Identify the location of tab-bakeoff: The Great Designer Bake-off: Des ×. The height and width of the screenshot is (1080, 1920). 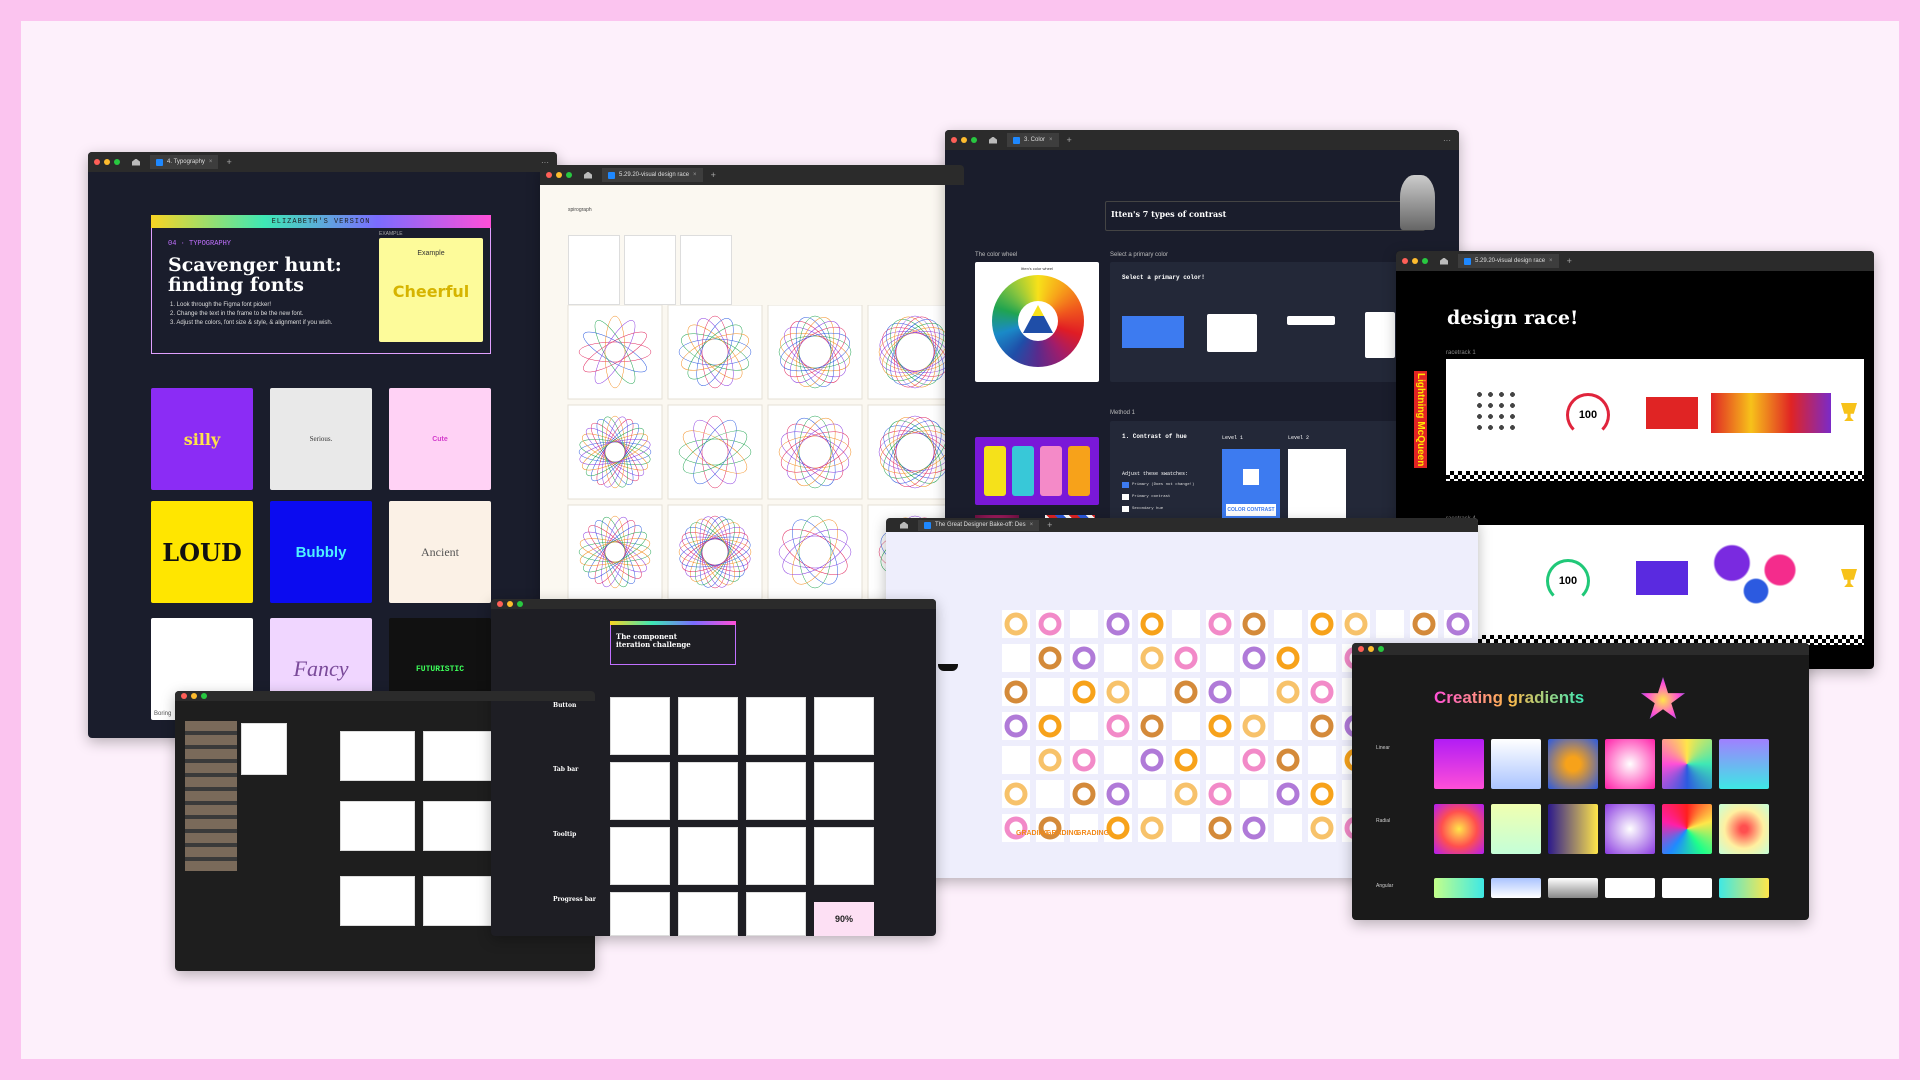
(979, 525).